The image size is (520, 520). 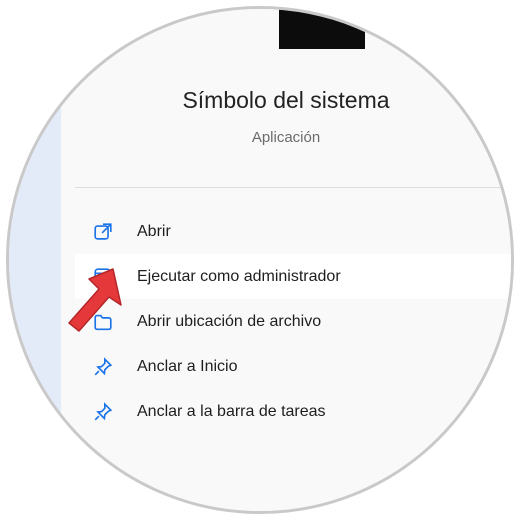 I want to click on start-menu-left-edge, so click(x=35, y=260).